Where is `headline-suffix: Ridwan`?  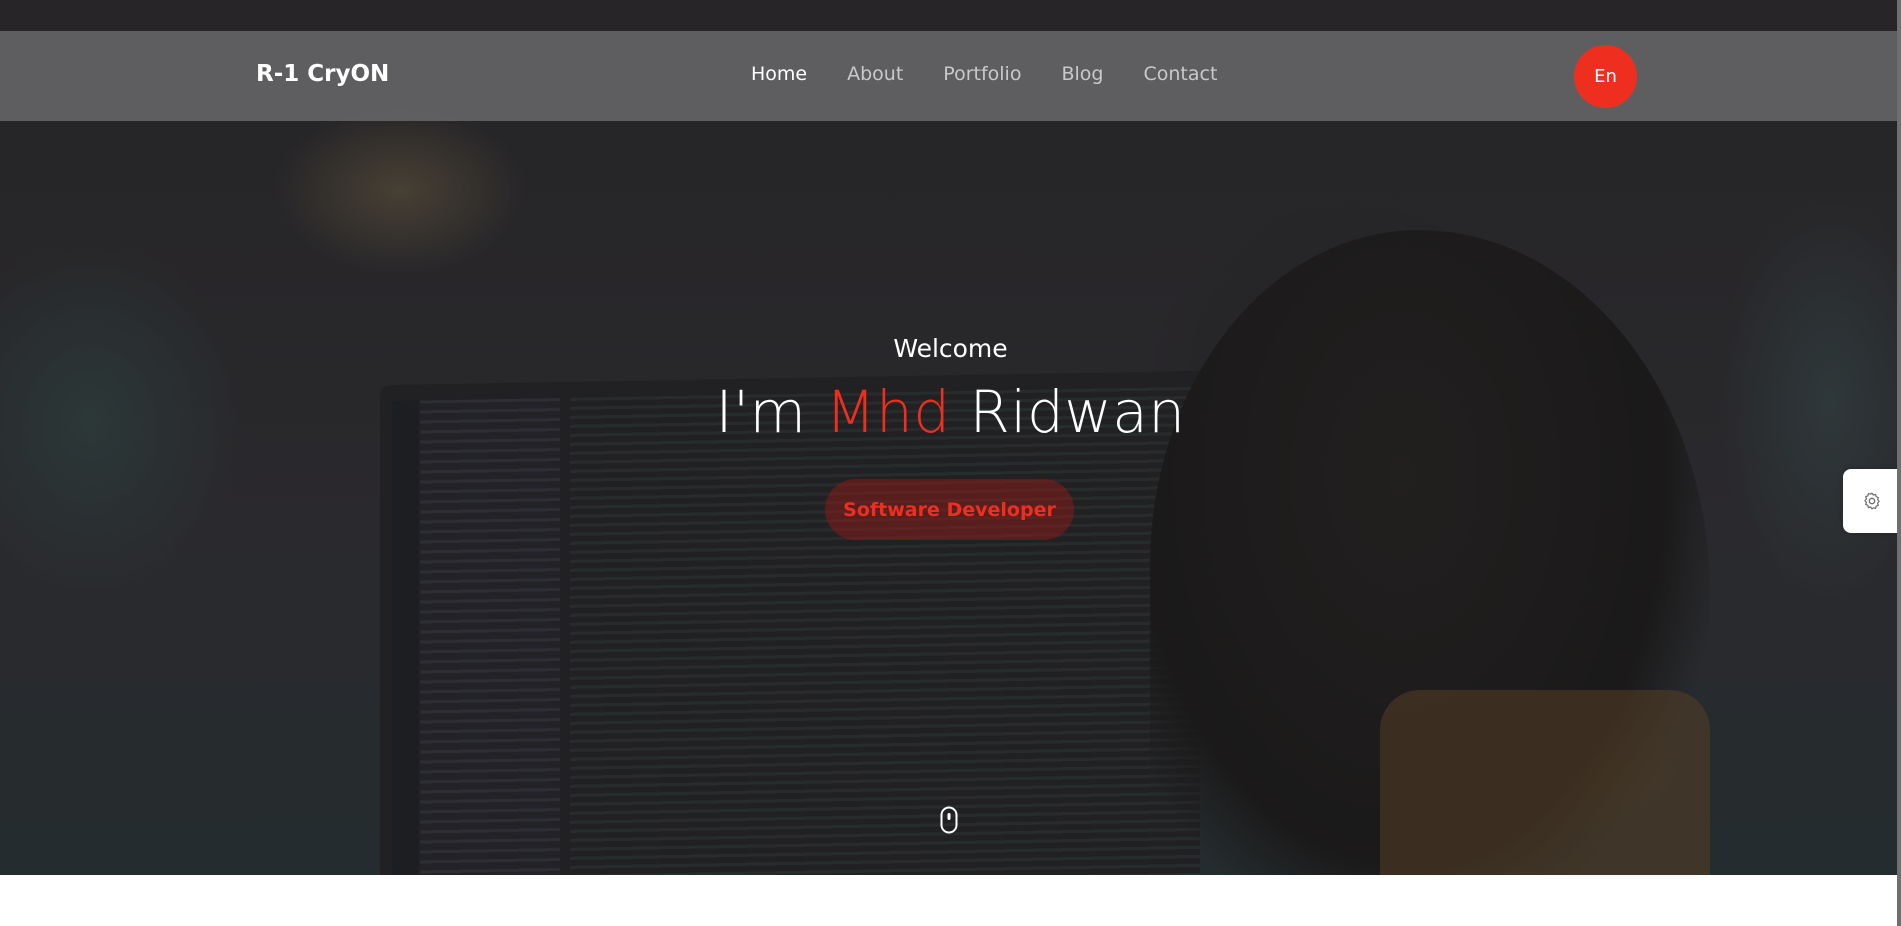 headline-suffix: Ridwan is located at coordinates (1077, 412).